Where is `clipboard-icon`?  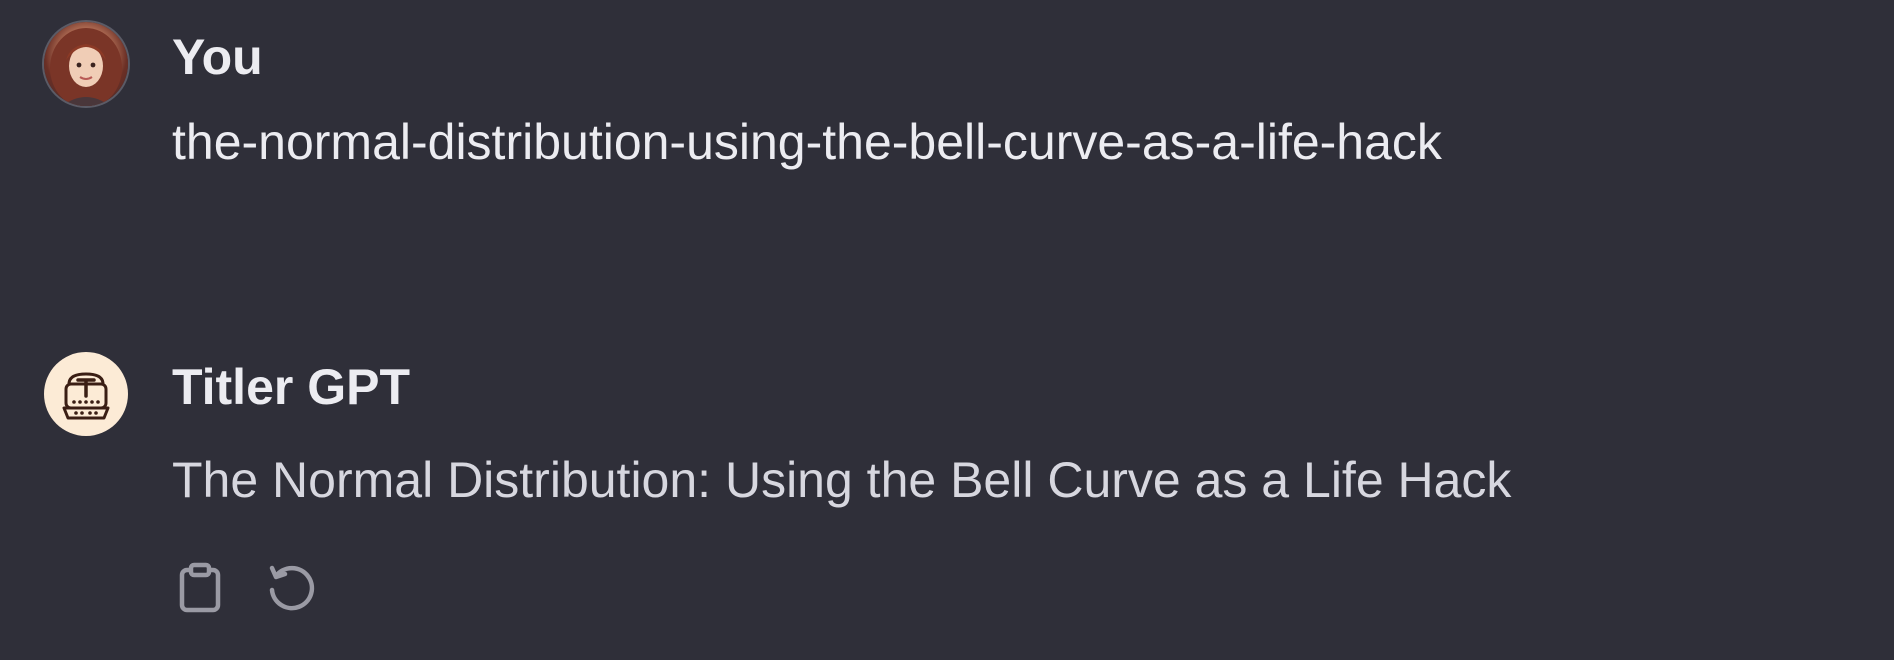
clipboard-icon is located at coordinates (200, 587).